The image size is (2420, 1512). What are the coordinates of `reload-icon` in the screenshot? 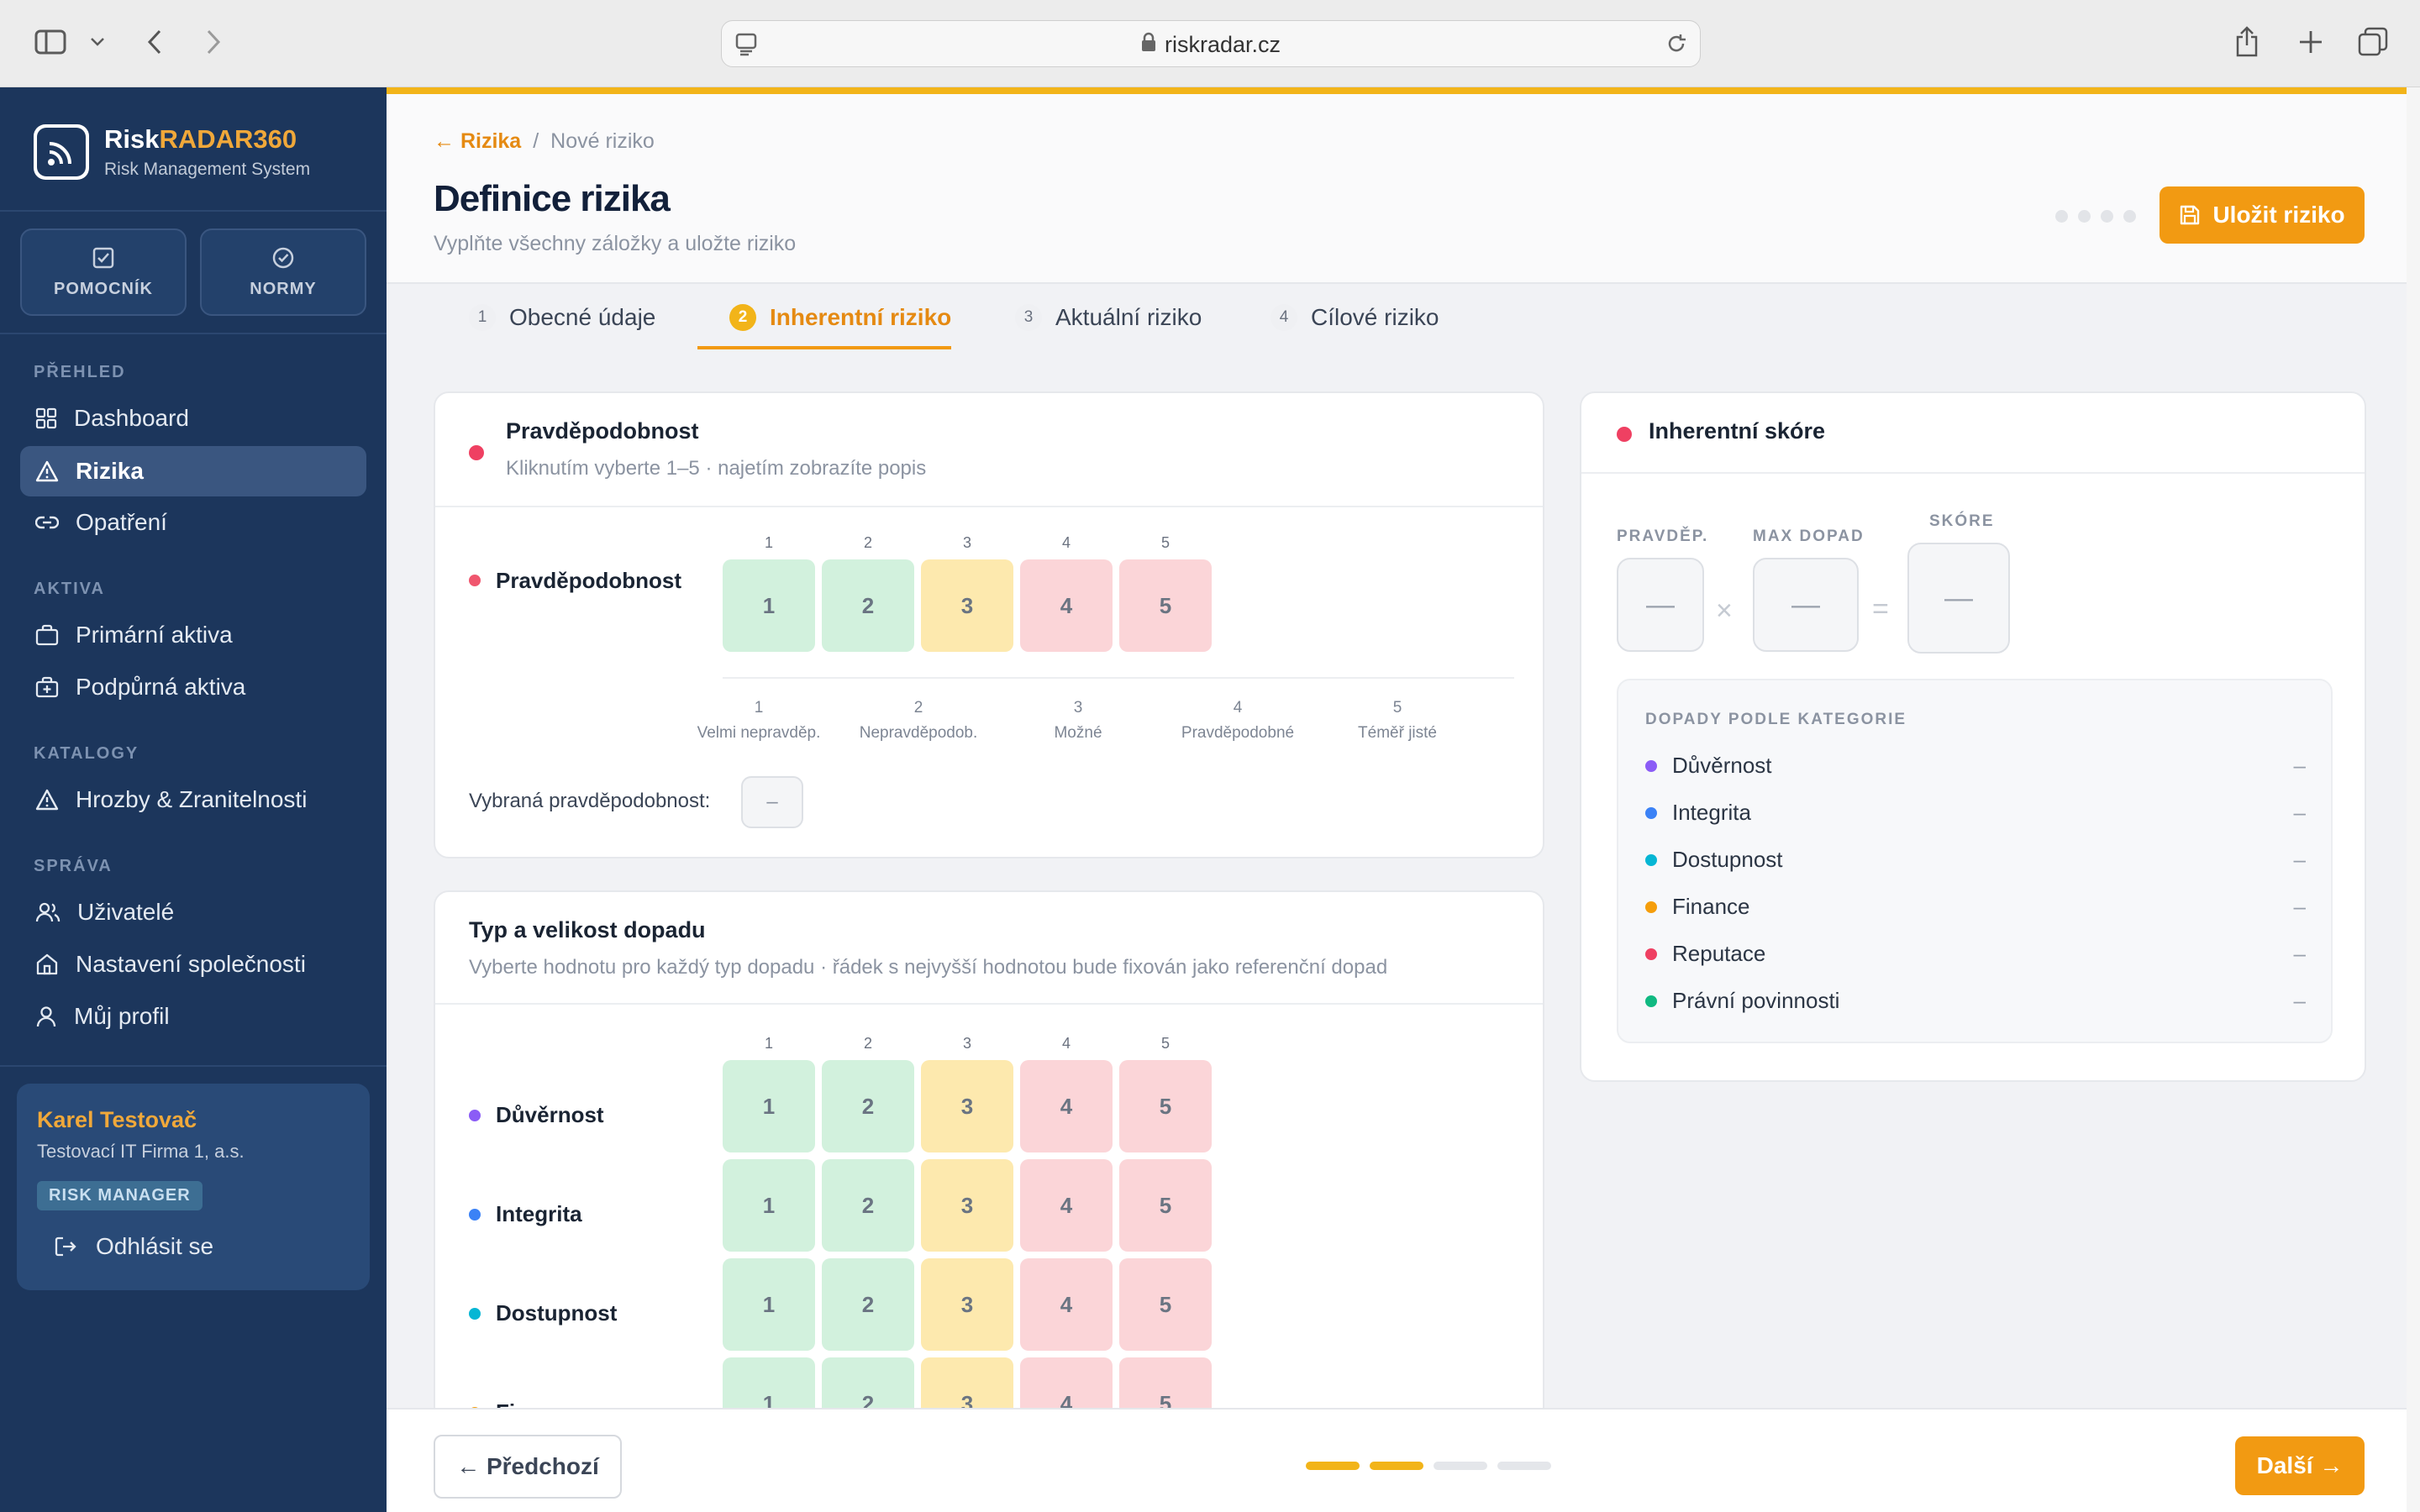 It's located at (1677, 46).